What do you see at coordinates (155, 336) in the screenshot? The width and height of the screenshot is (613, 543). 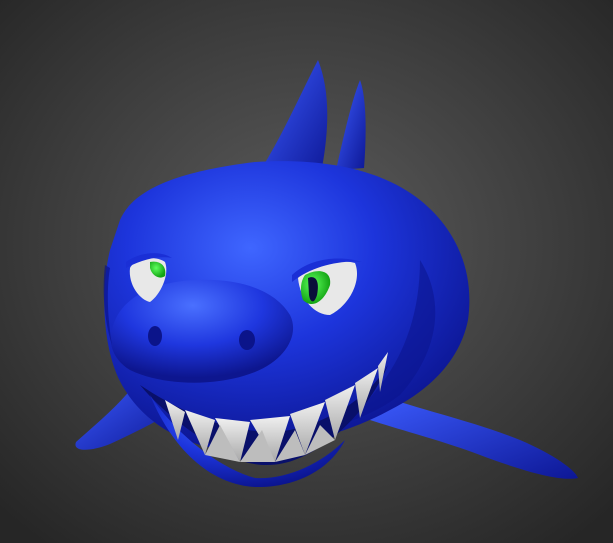 I see `left-nostril` at bounding box center [155, 336].